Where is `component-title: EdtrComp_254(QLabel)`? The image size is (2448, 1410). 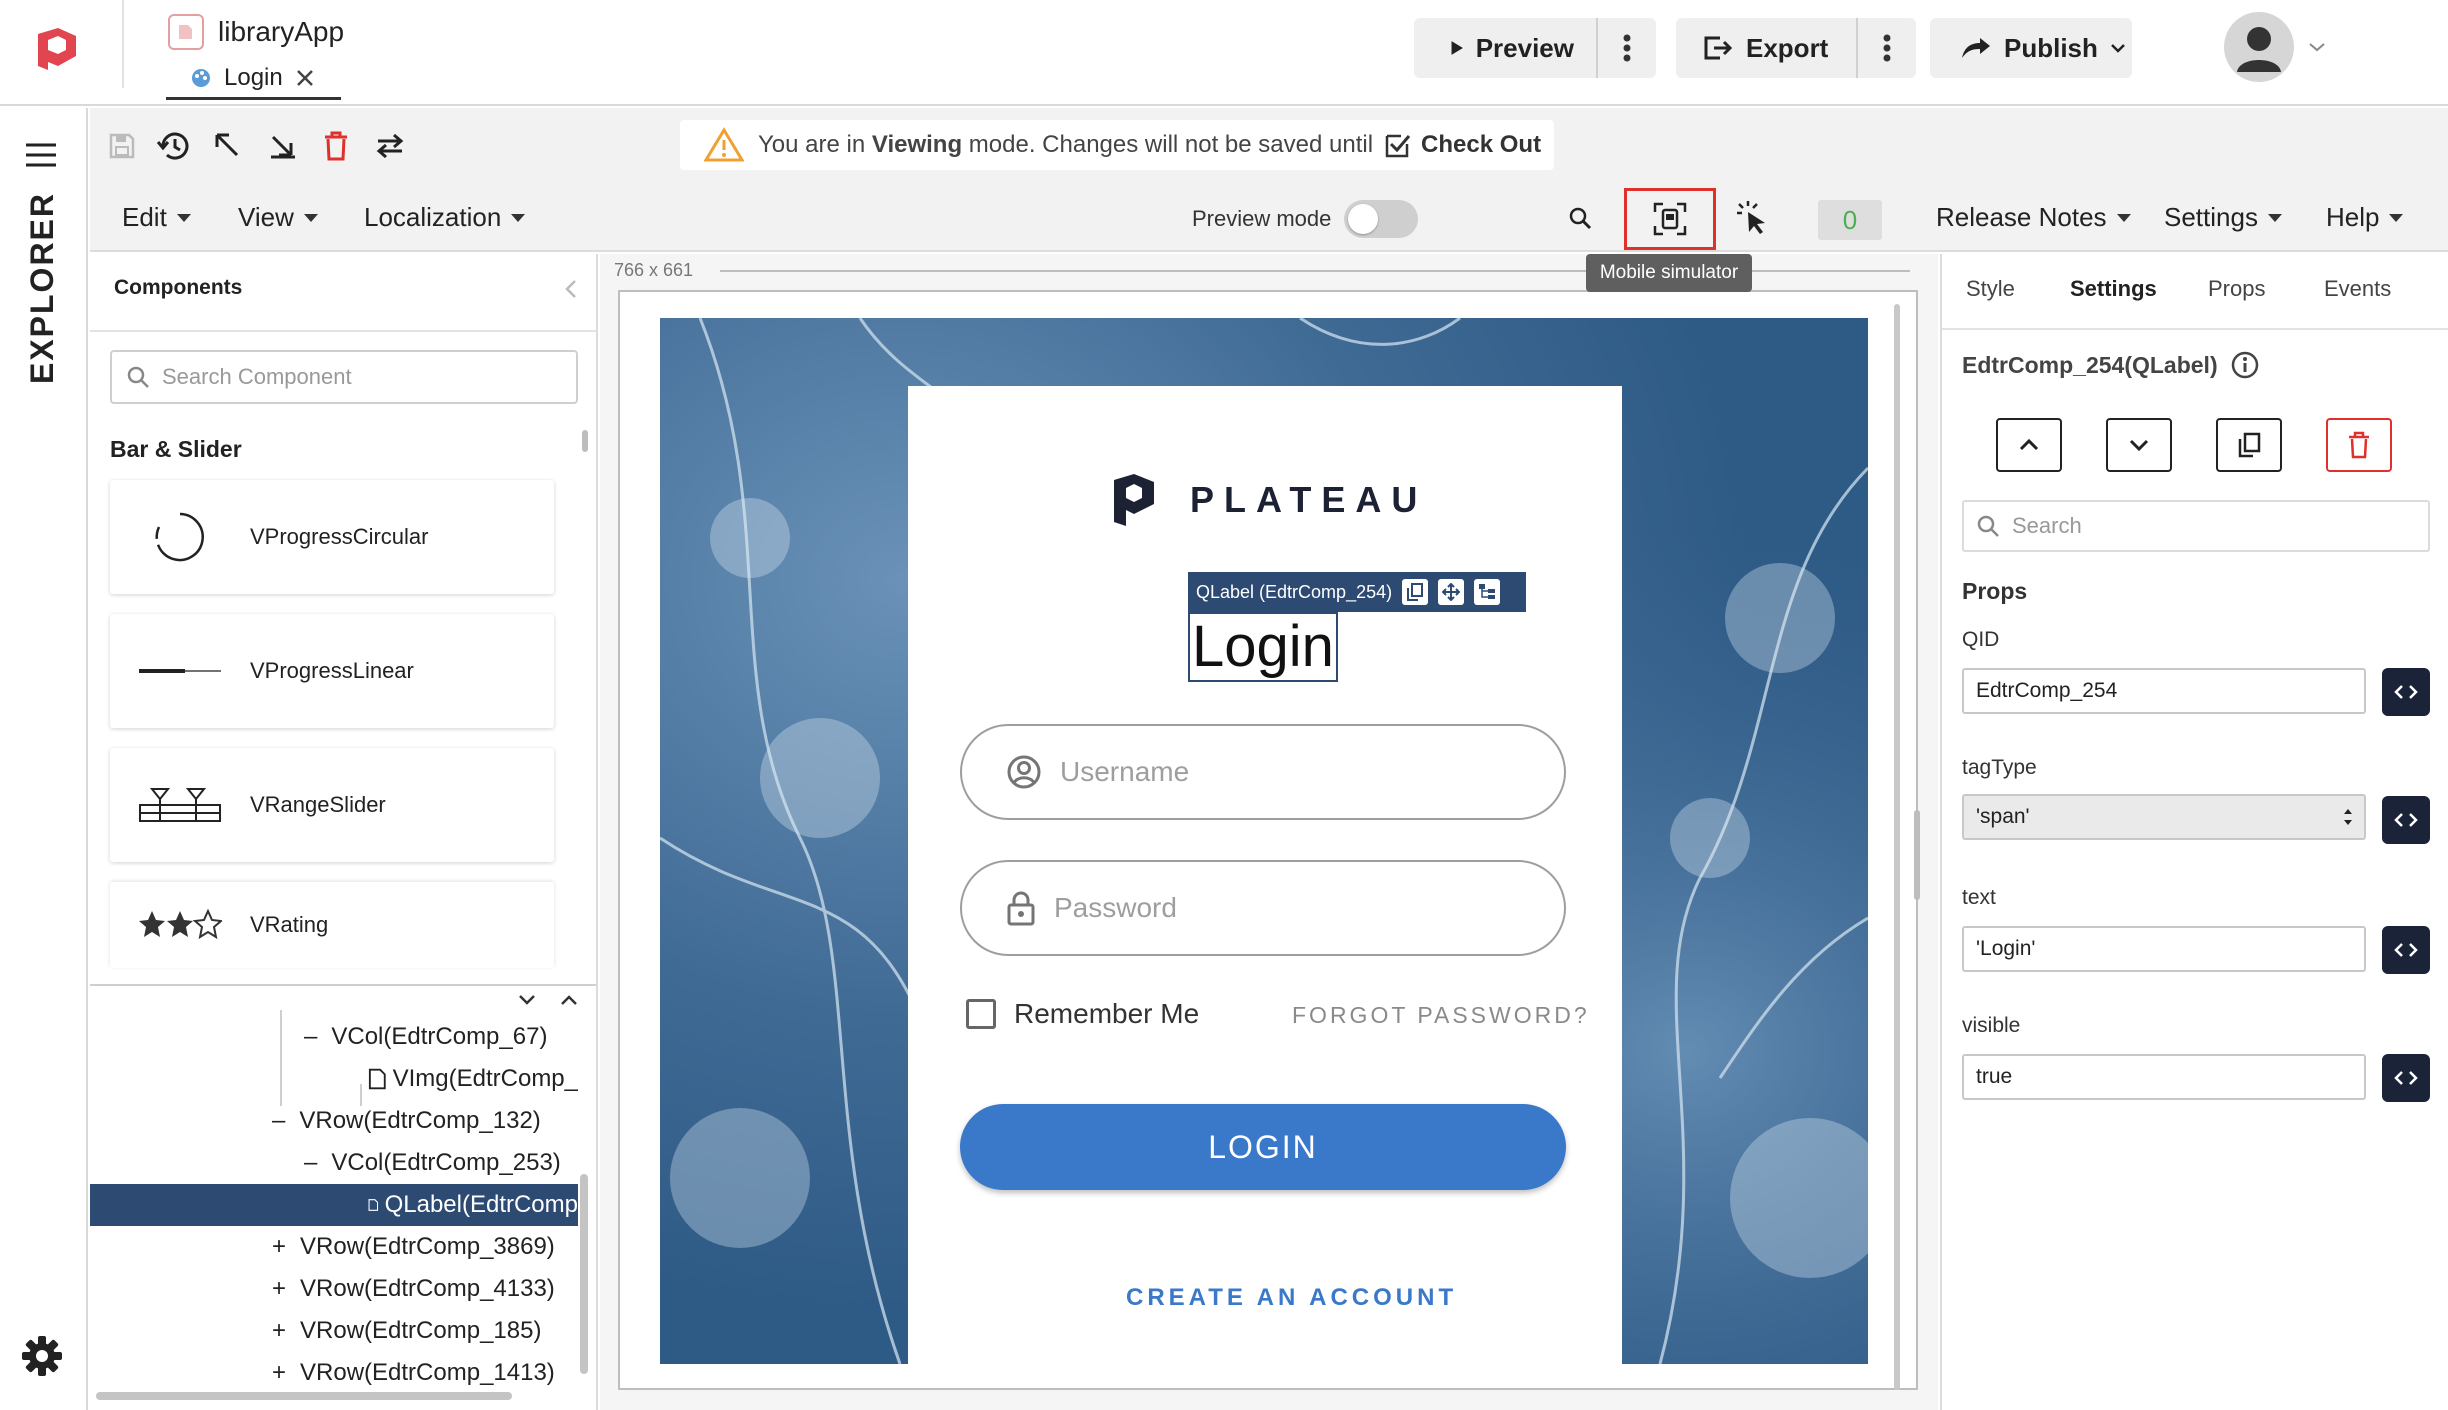
component-title: EdtrComp_254(QLabel) is located at coordinates (2090, 364).